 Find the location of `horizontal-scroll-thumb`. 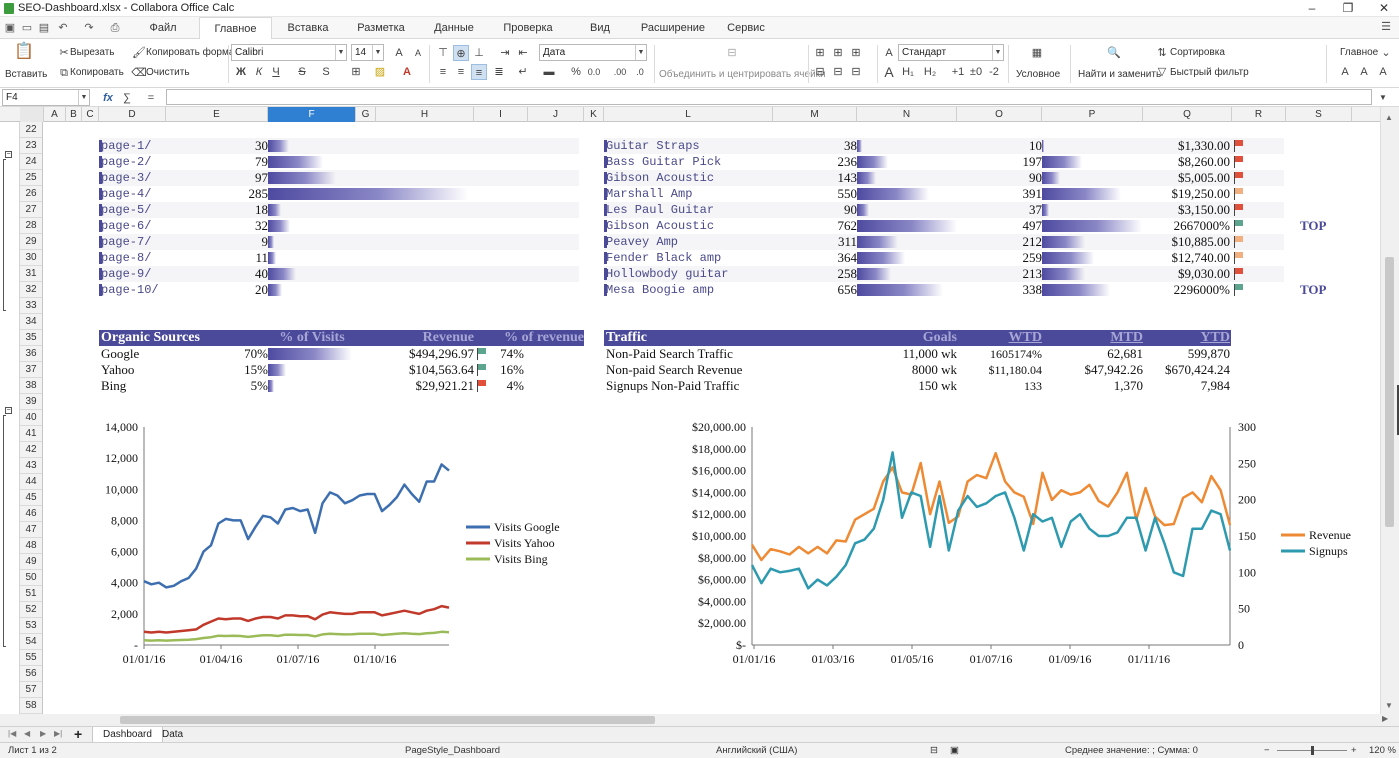

horizontal-scroll-thumb is located at coordinates (387, 720).